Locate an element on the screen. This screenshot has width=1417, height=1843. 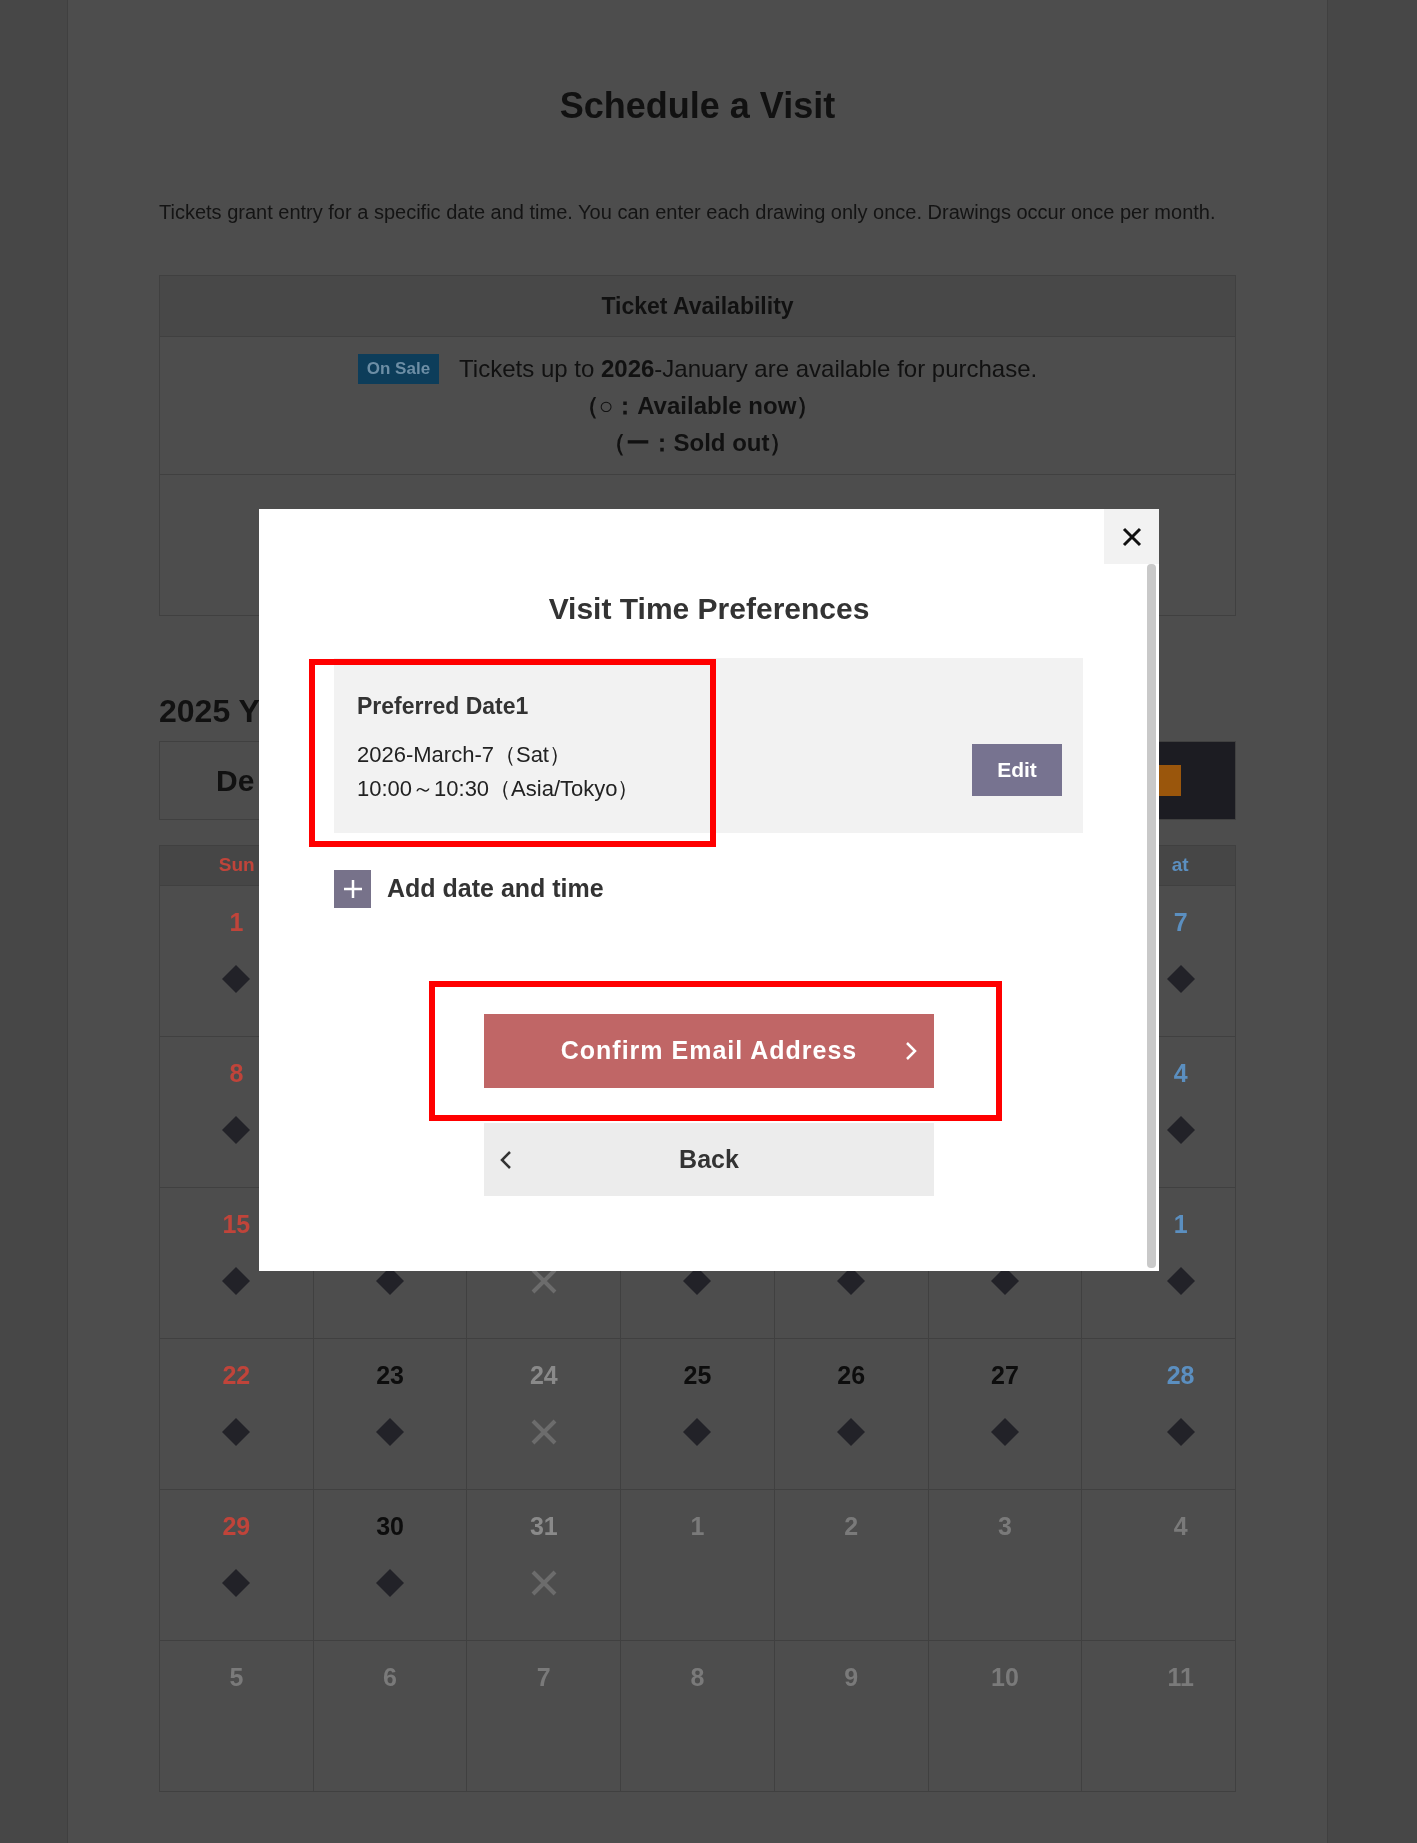
day-number: 30 is located at coordinates (390, 1526).